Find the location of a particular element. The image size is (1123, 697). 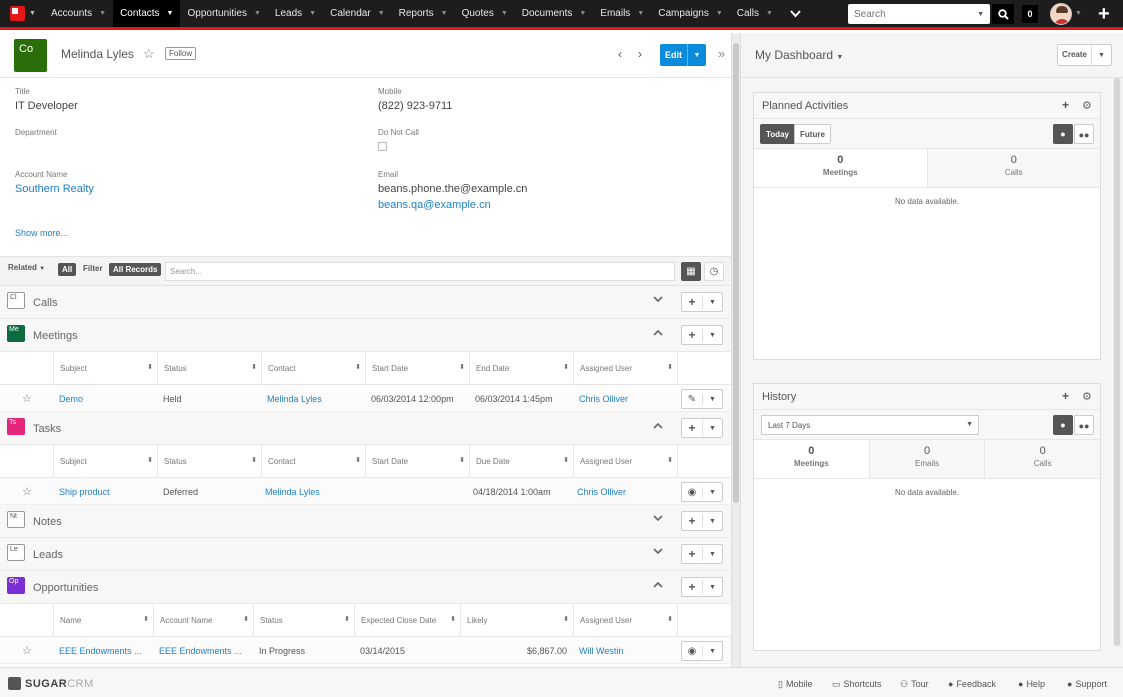

meeting-user-link: Chris Olliver is located at coordinates (603, 399).